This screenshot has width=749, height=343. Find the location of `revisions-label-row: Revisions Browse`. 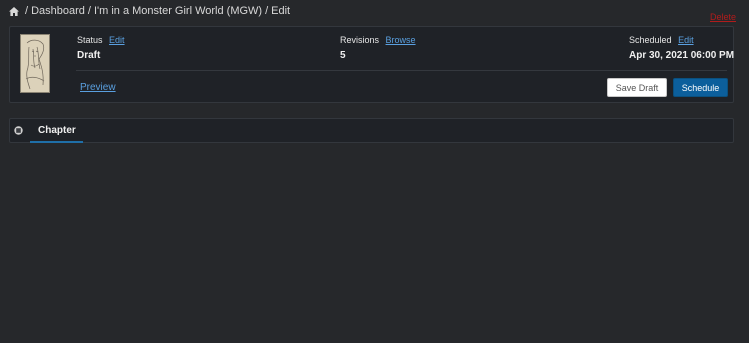

revisions-label-row: Revisions Browse is located at coordinates (378, 40).